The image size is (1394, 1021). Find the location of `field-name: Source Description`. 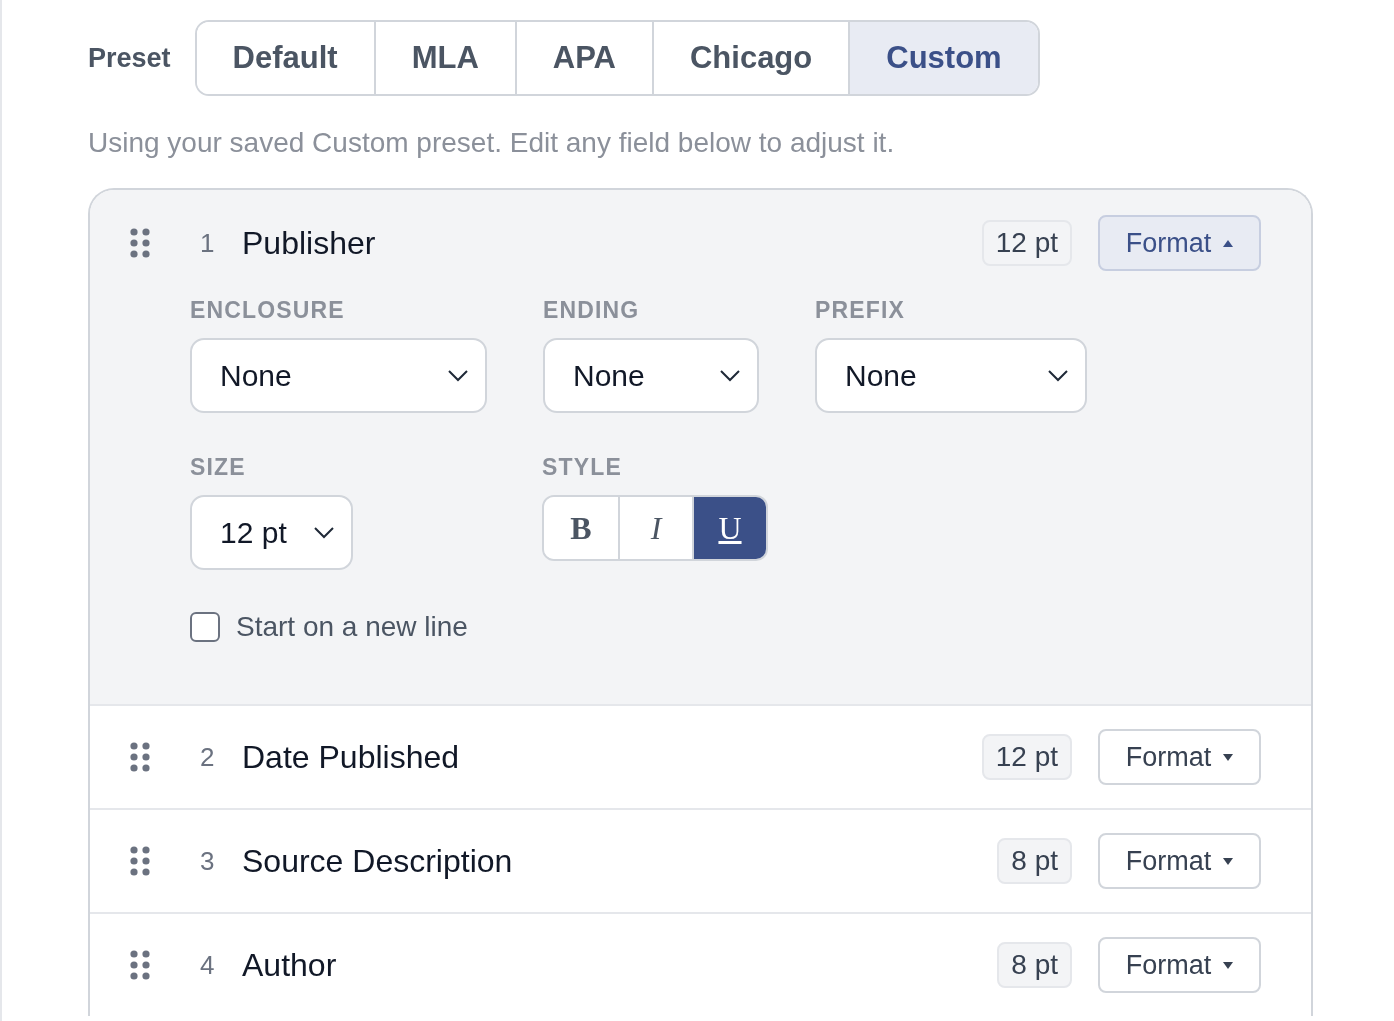

field-name: Source Description is located at coordinates (377, 861).